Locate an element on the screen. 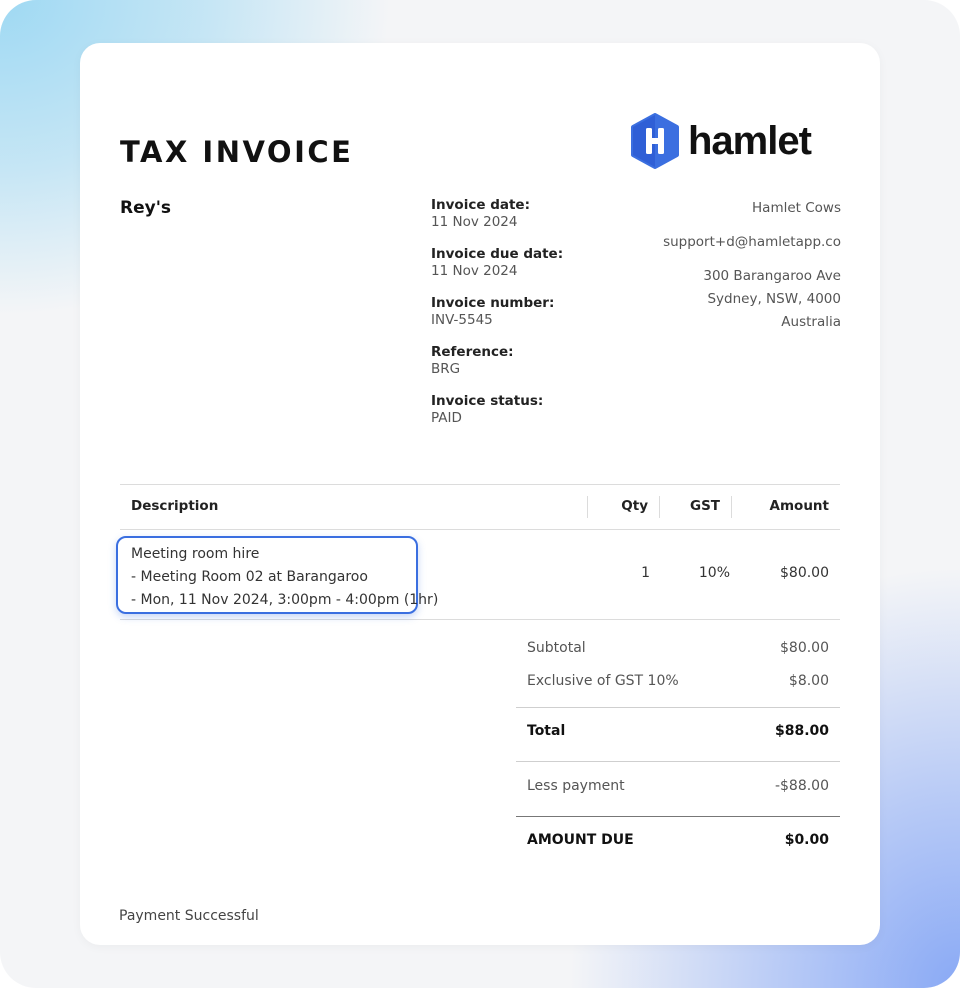  line-item-qty: 1 is located at coordinates (645, 573).